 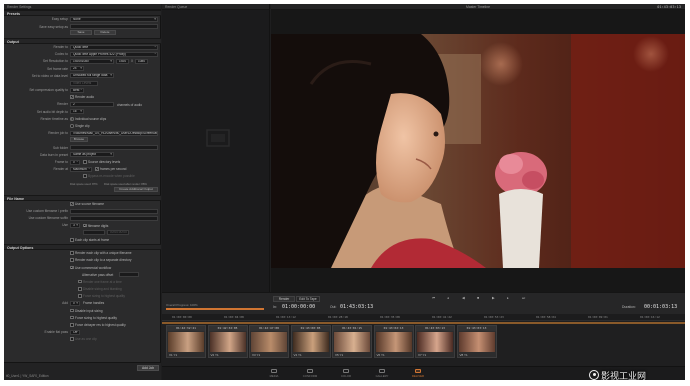 I want to click on video-levels-dropdown: Video Levels, so click(x=84, y=83).